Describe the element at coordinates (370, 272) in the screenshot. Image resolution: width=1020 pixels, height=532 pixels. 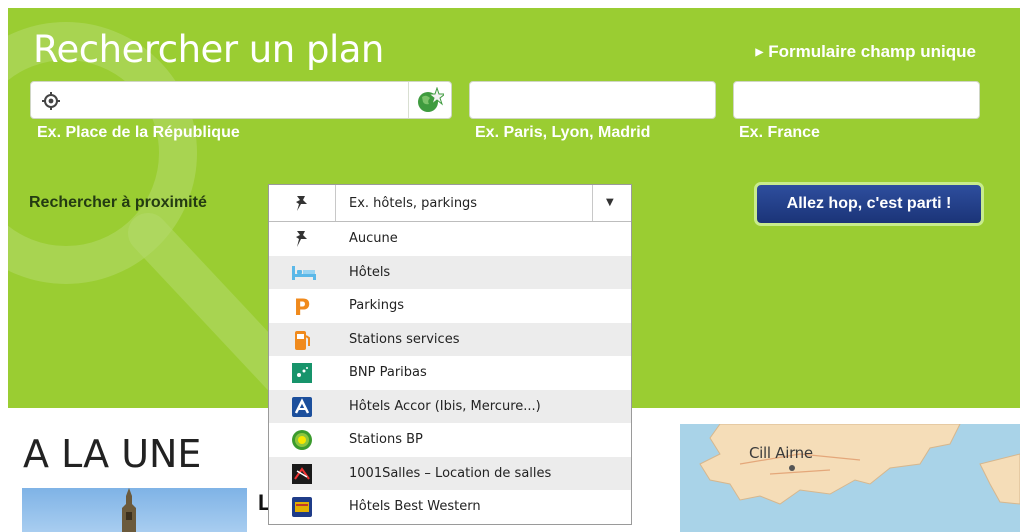
I see `option-label: Hôtels` at that location.